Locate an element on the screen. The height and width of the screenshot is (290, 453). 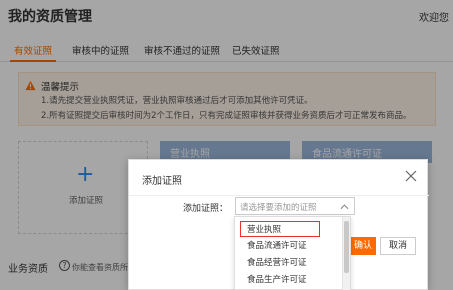
option-food-circulation-license: 食品流通许可证 is located at coordinates (289, 246).